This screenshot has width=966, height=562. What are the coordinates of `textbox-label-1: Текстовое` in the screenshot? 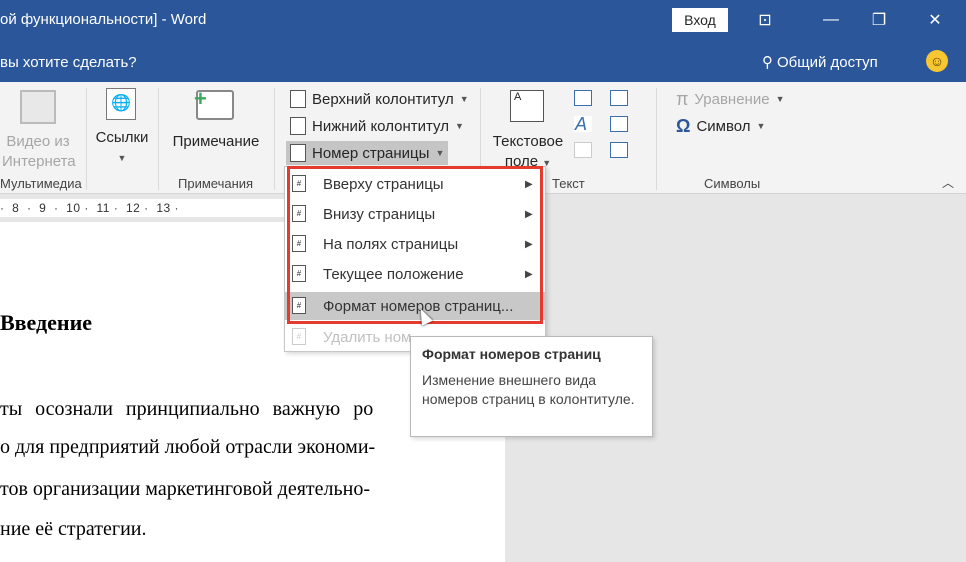 It's located at (528, 141).